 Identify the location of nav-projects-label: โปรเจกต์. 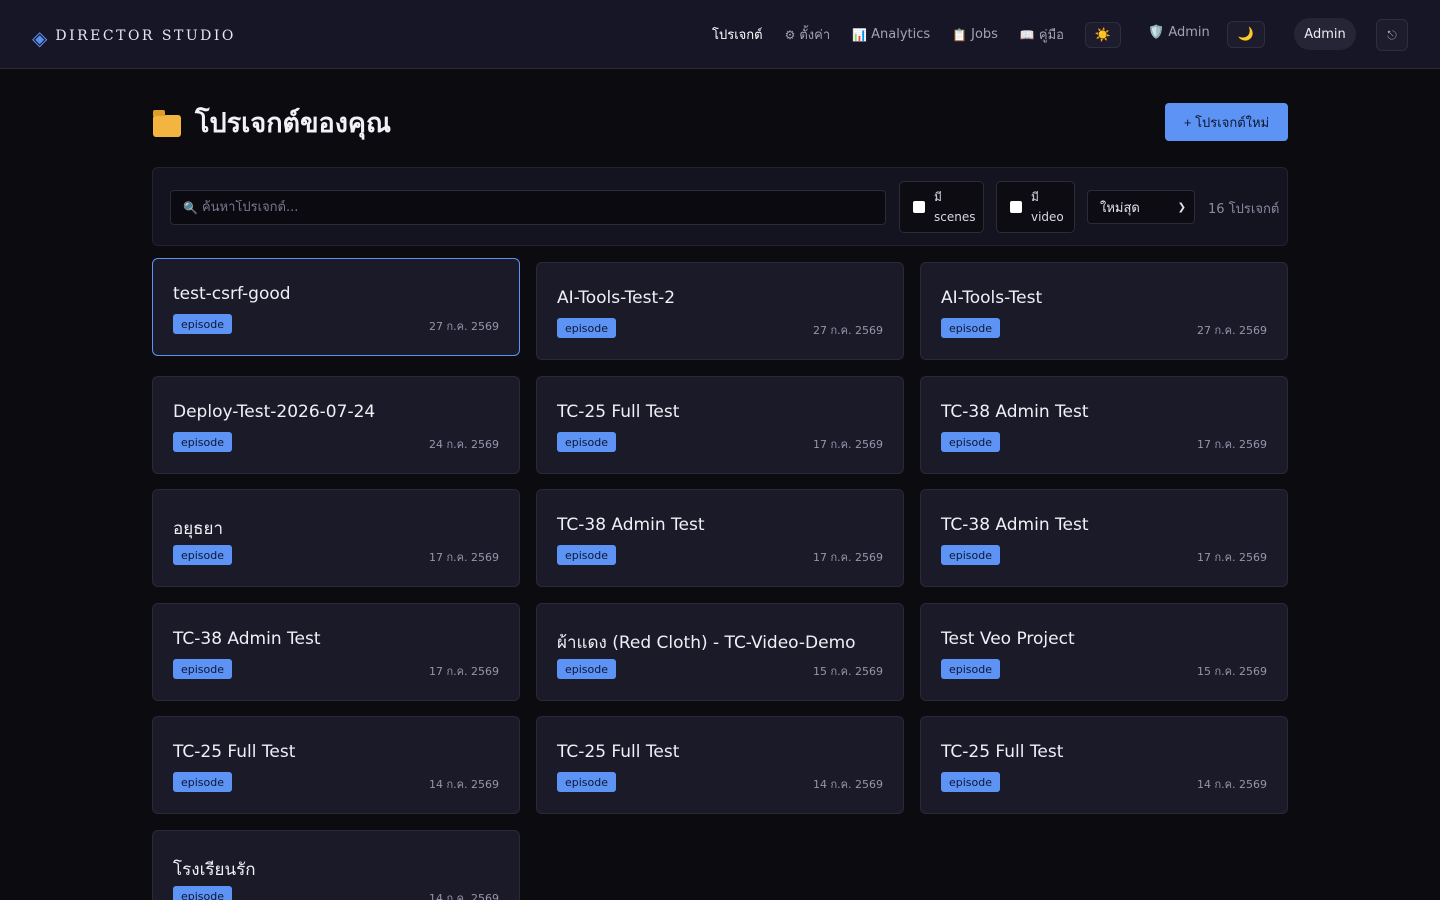
(737, 35).